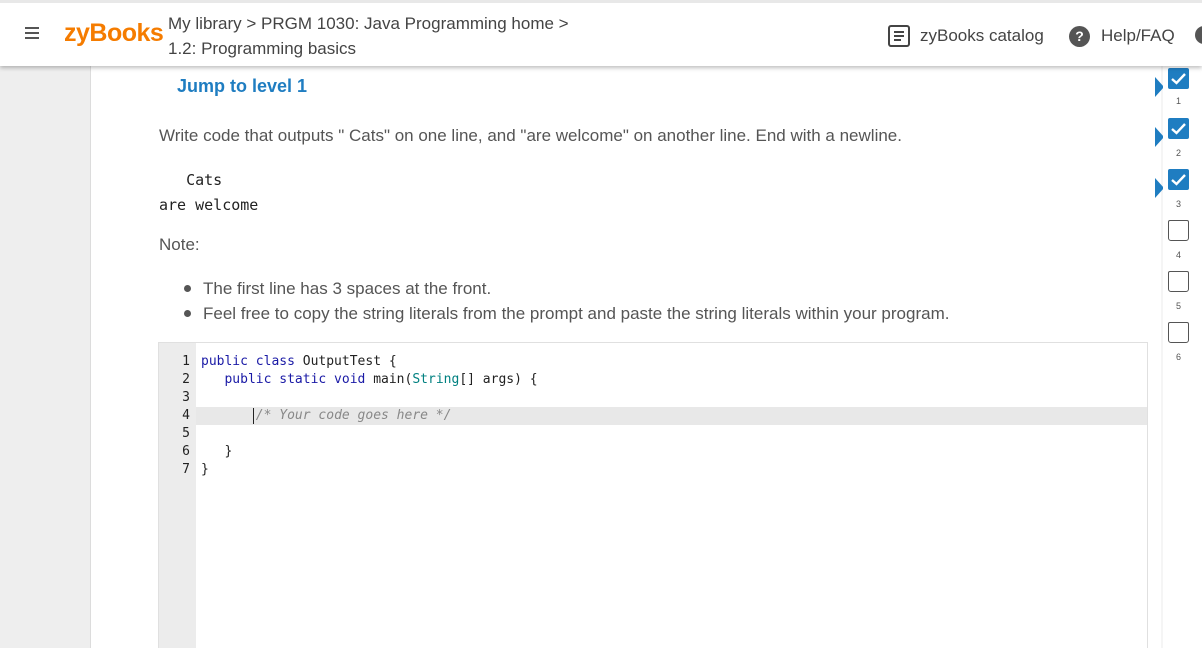 Image resolution: width=1202 pixels, height=648 pixels. What do you see at coordinates (177, 495) in the screenshot?
I see `line-number-gutter: 1 2 3 4 5 6 7` at bounding box center [177, 495].